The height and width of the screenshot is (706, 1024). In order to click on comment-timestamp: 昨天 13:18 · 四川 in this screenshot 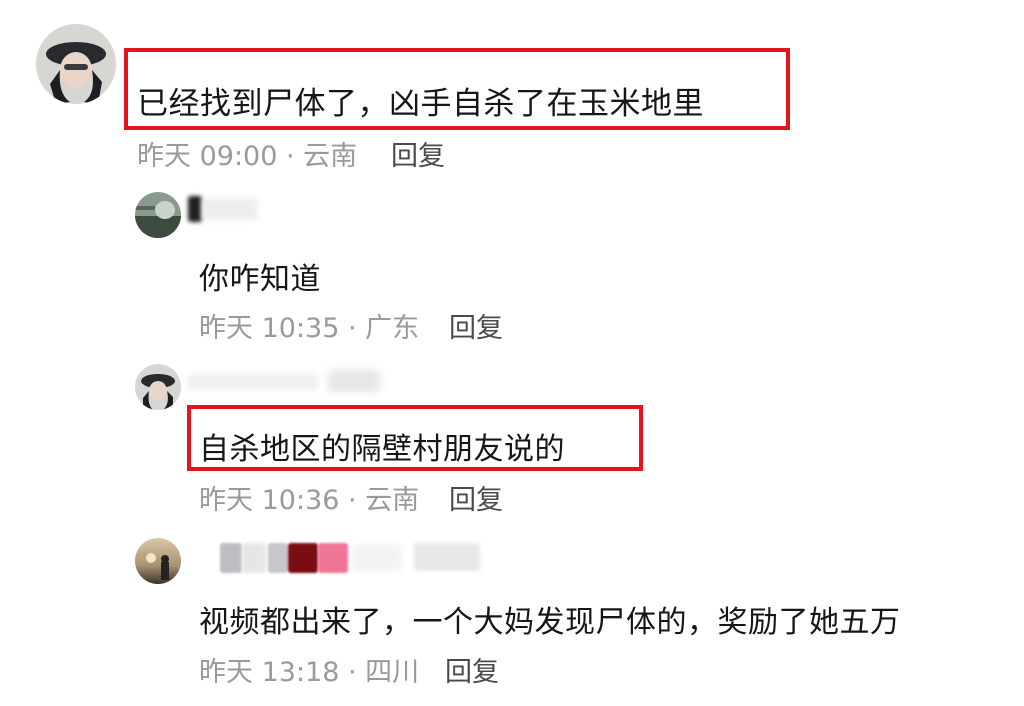, I will do `click(309, 672)`.